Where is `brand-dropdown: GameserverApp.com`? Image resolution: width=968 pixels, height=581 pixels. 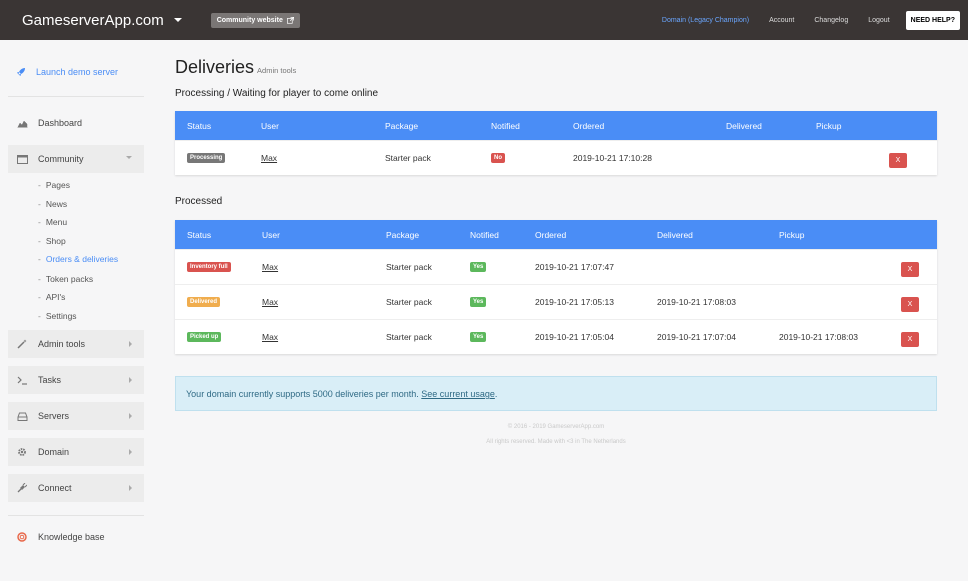
brand-dropdown: GameserverApp.com is located at coordinates (102, 20).